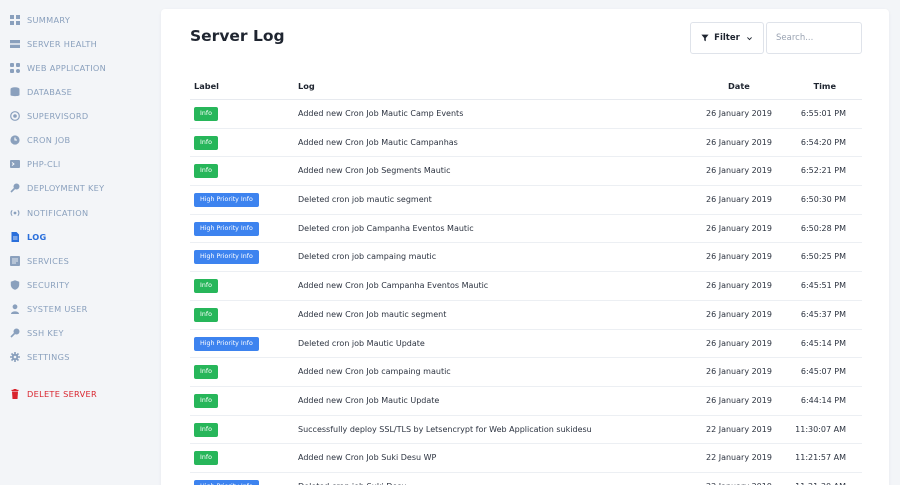  What do you see at coordinates (378, 142) in the screenshot?
I see `log-message: Added new Cron Job Mautic Campanhas` at bounding box center [378, 142].